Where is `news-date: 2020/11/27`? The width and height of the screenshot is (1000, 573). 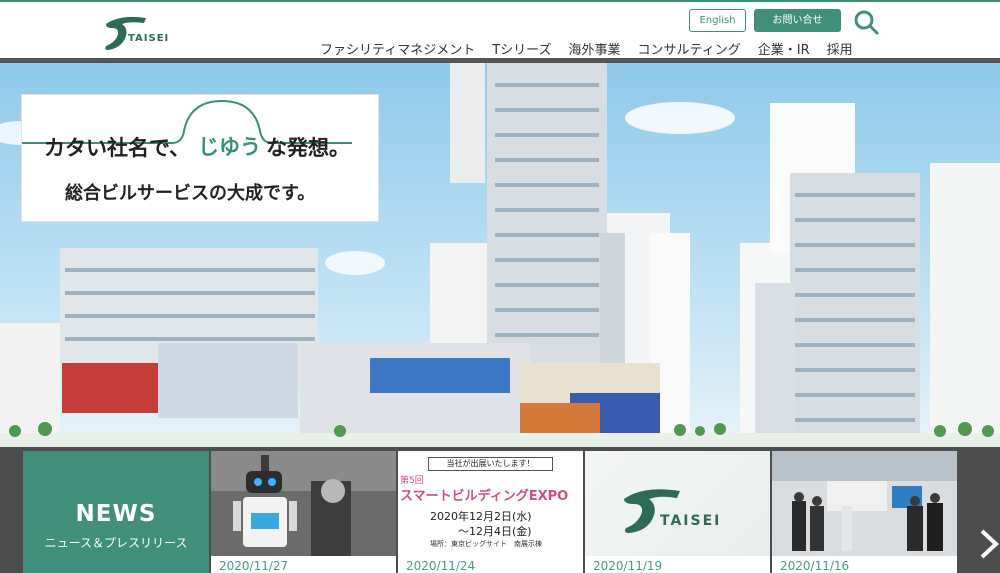
news-date: 2020/11/27 is located at coordinates (254, 566).